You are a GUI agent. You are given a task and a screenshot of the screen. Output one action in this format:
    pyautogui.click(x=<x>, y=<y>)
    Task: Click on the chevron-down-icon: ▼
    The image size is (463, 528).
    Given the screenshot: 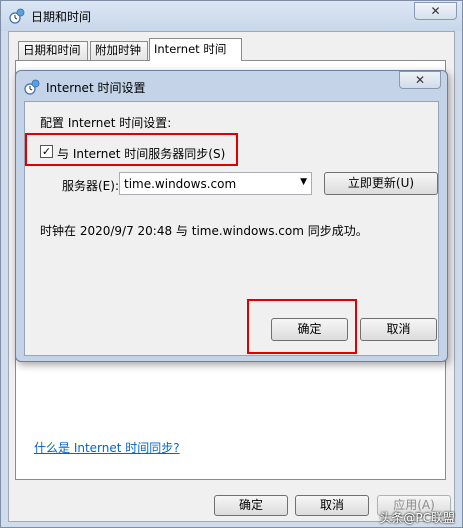 What is the action you would take?
    pyautogui.click(x=303, y=182)
    